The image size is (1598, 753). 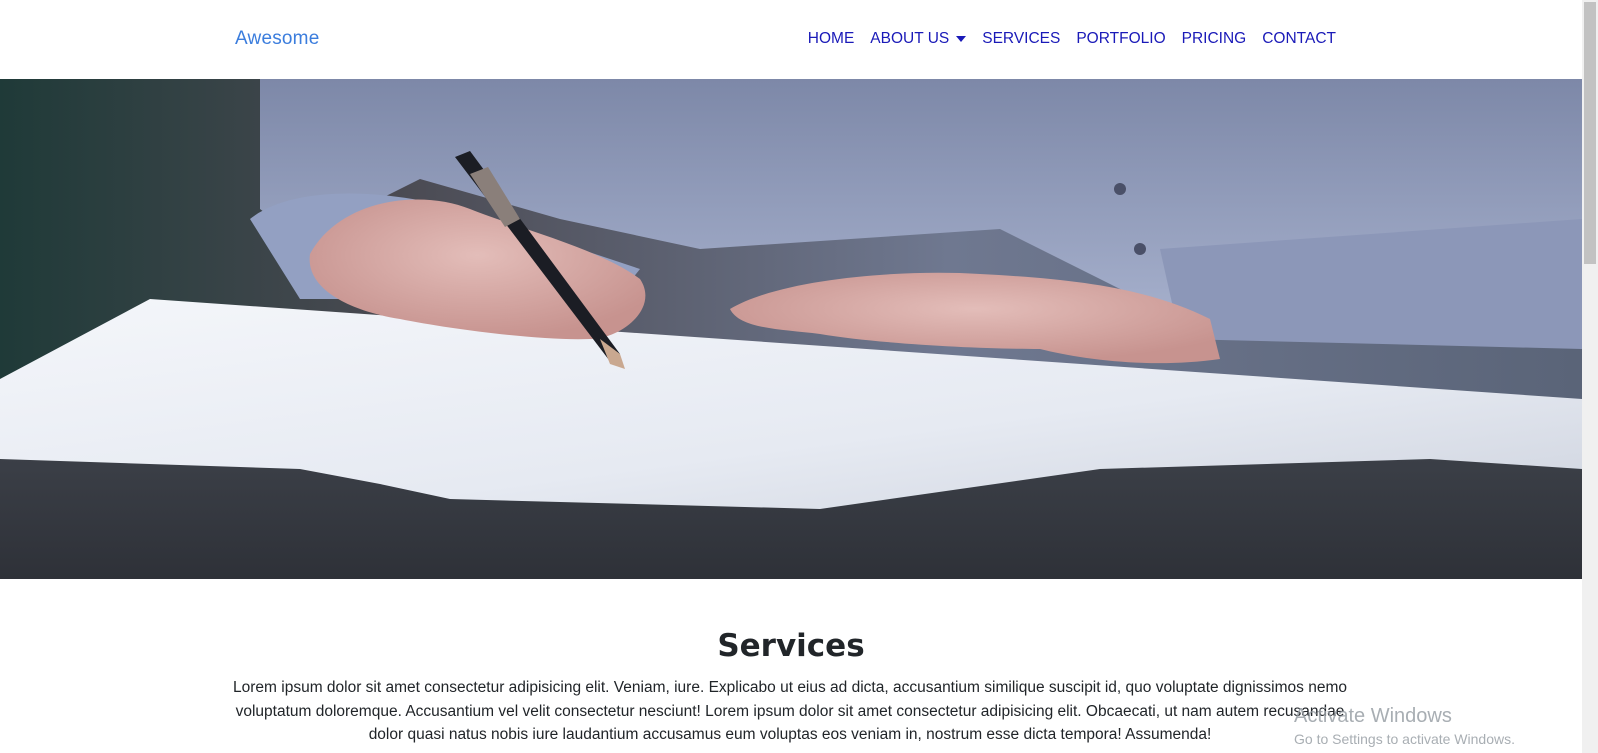 I want to click on nav-item-pricing: PRICING, so click(x=1214, y=39).